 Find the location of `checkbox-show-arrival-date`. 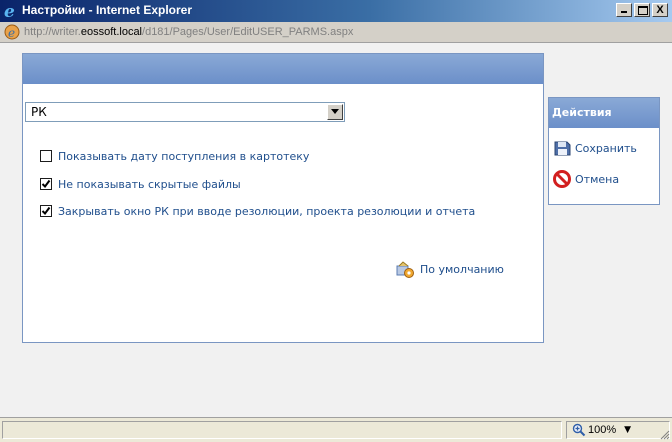

checkbox-show-arrival-date is located at coordinates (46, 156).